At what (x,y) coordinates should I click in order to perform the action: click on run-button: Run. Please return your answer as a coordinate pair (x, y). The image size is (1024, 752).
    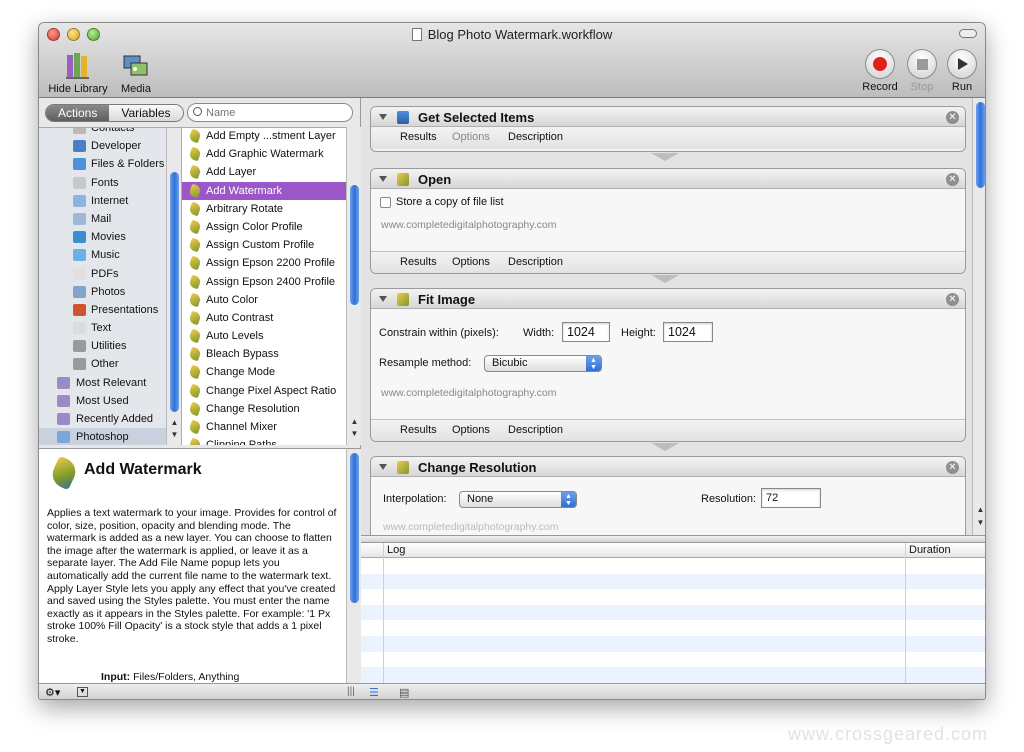
    Looking at the image, I should click on (962, 71).